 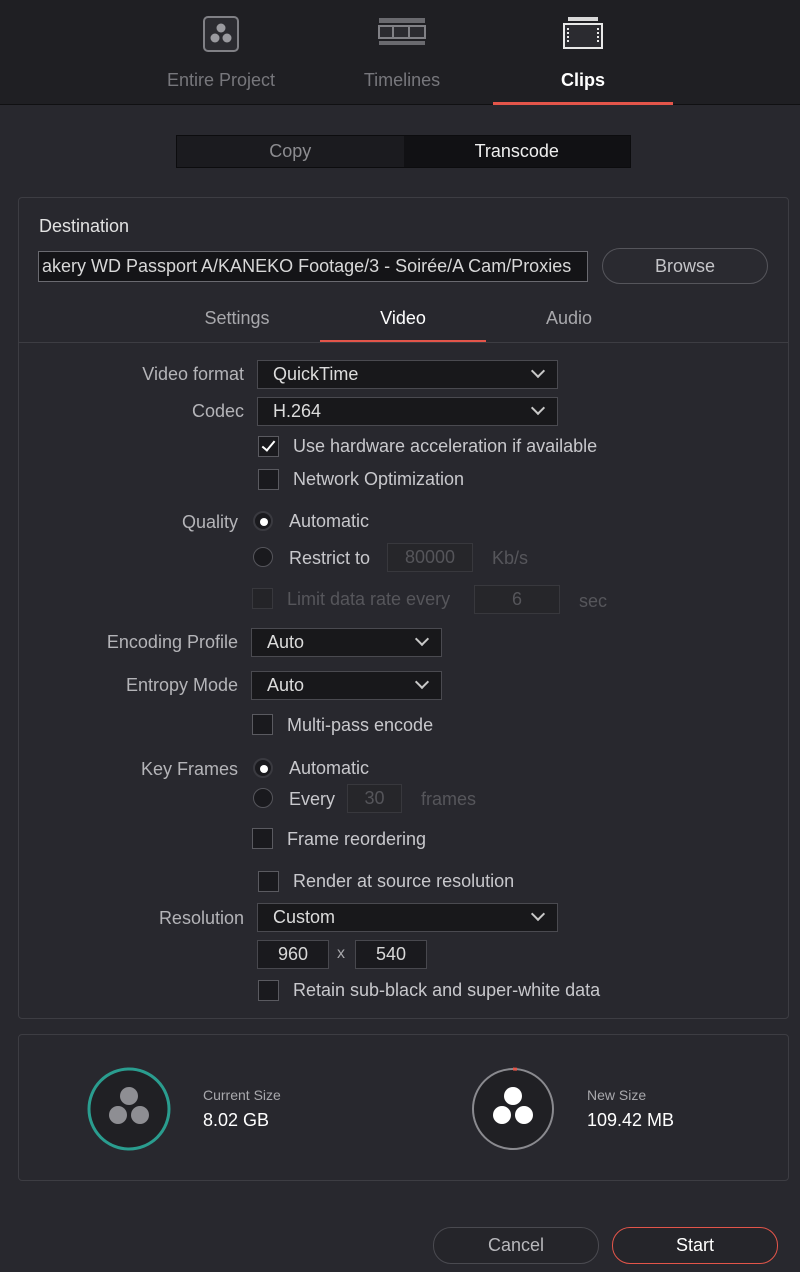 I want to click on current-size-logo-icon, so click(x=129, y=1111).